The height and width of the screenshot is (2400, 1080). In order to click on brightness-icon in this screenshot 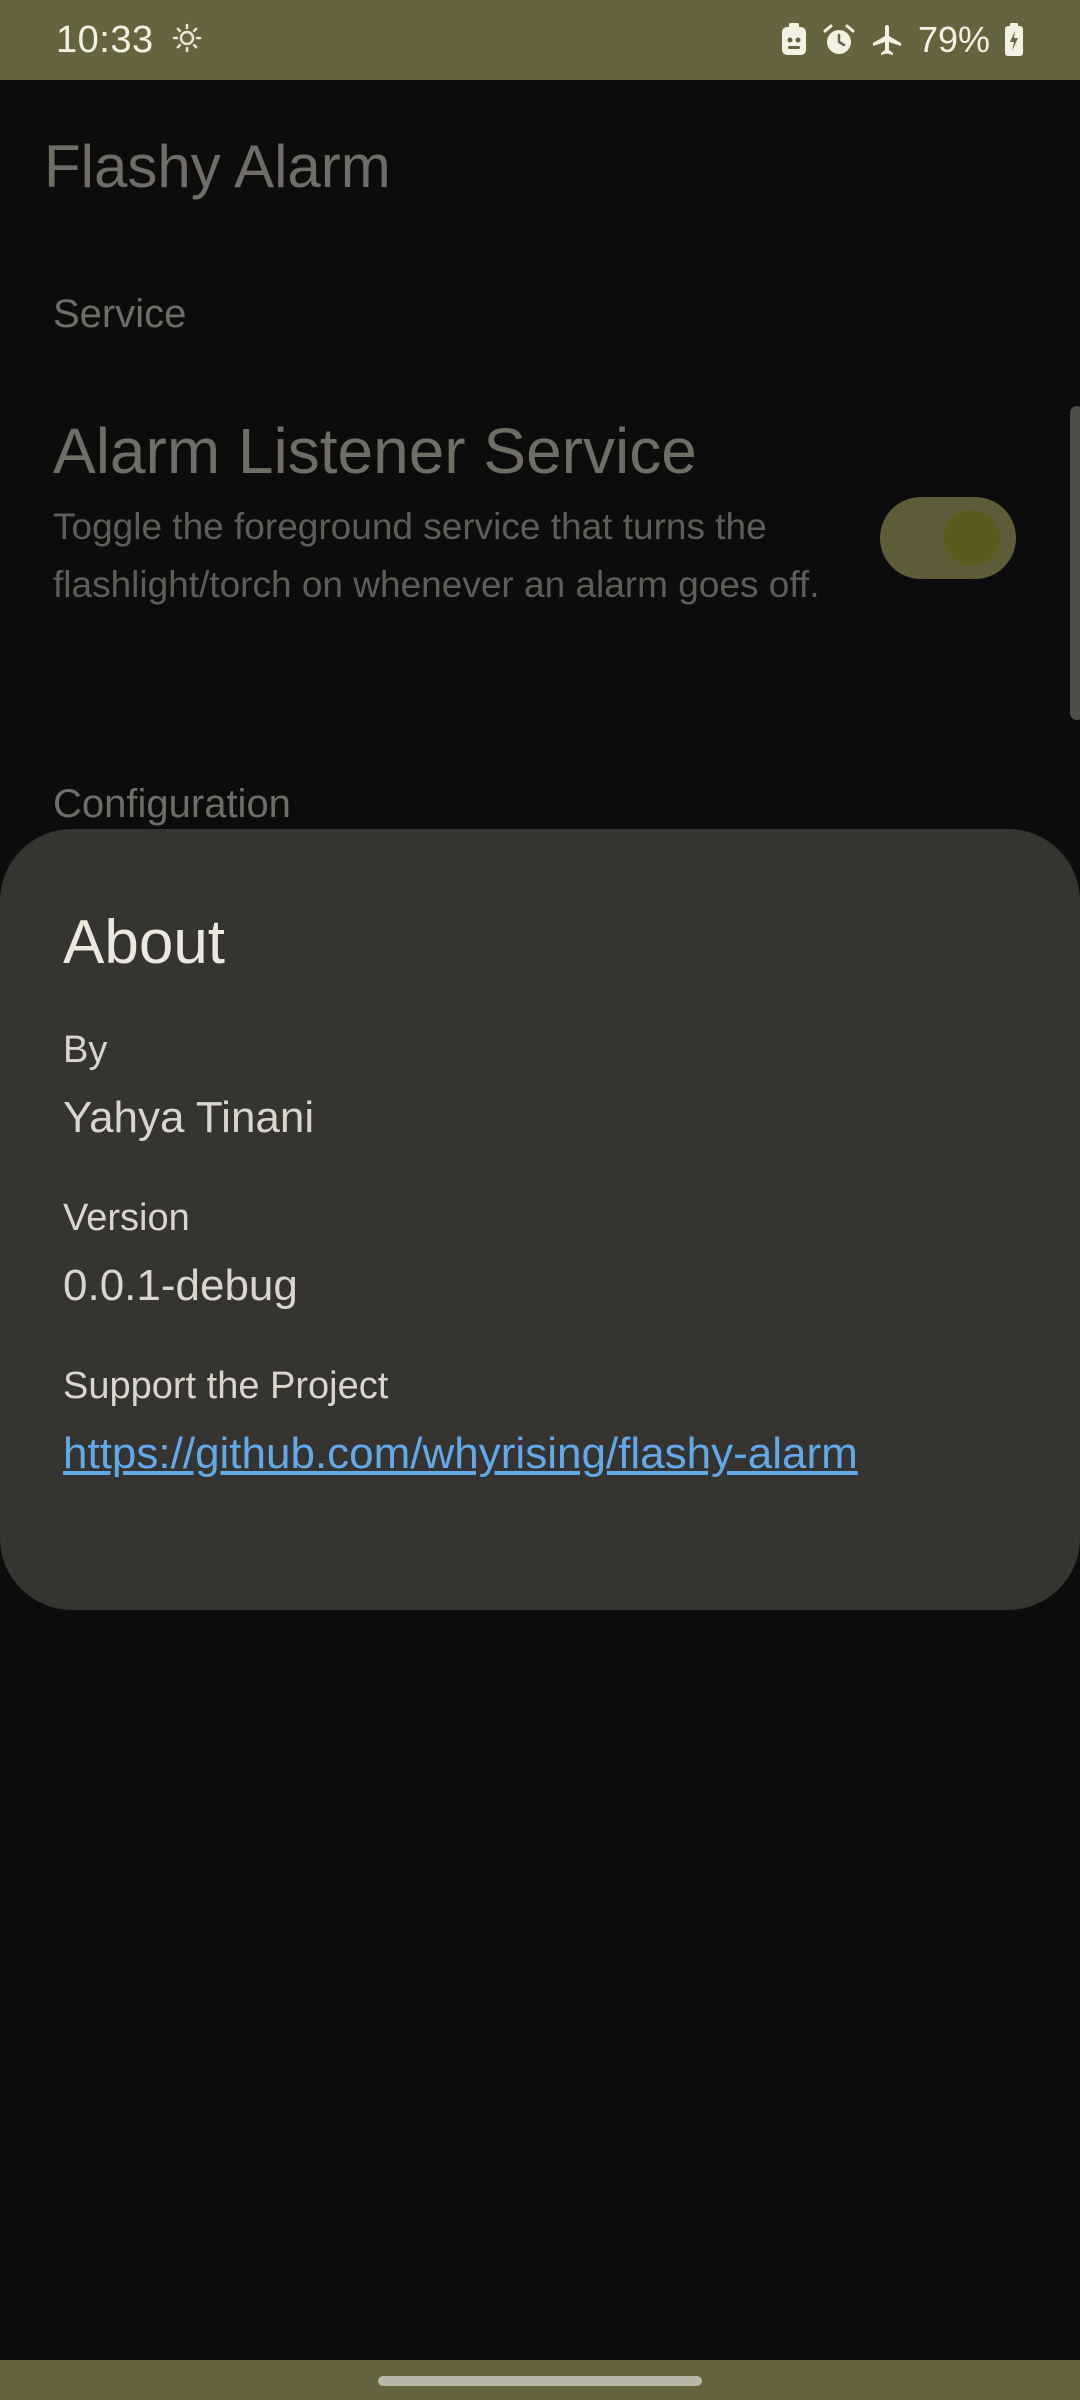, I will do `click(187, 40)`.